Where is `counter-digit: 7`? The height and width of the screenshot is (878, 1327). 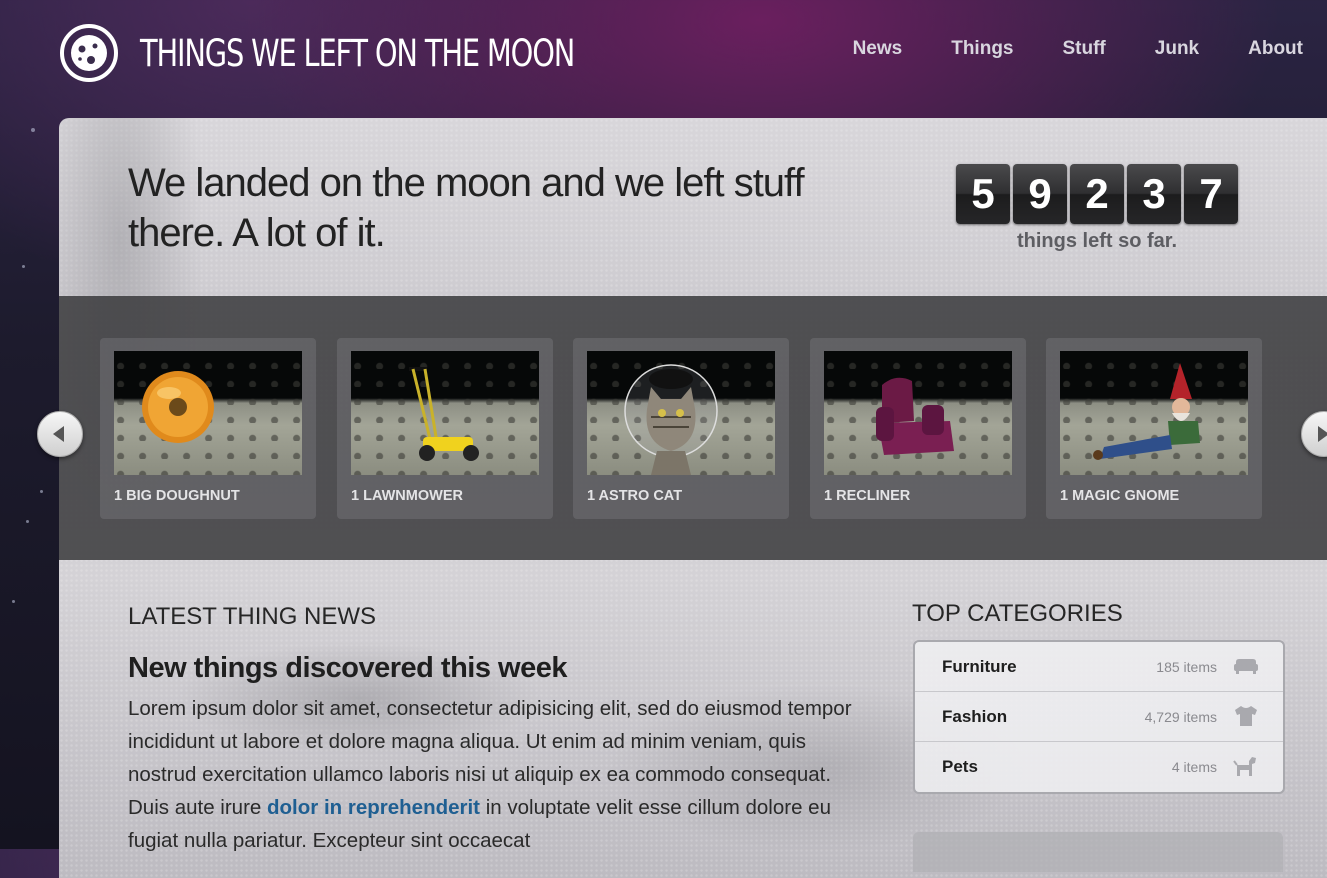
counter-digit: 7 is located at coordinates (1211, 194).